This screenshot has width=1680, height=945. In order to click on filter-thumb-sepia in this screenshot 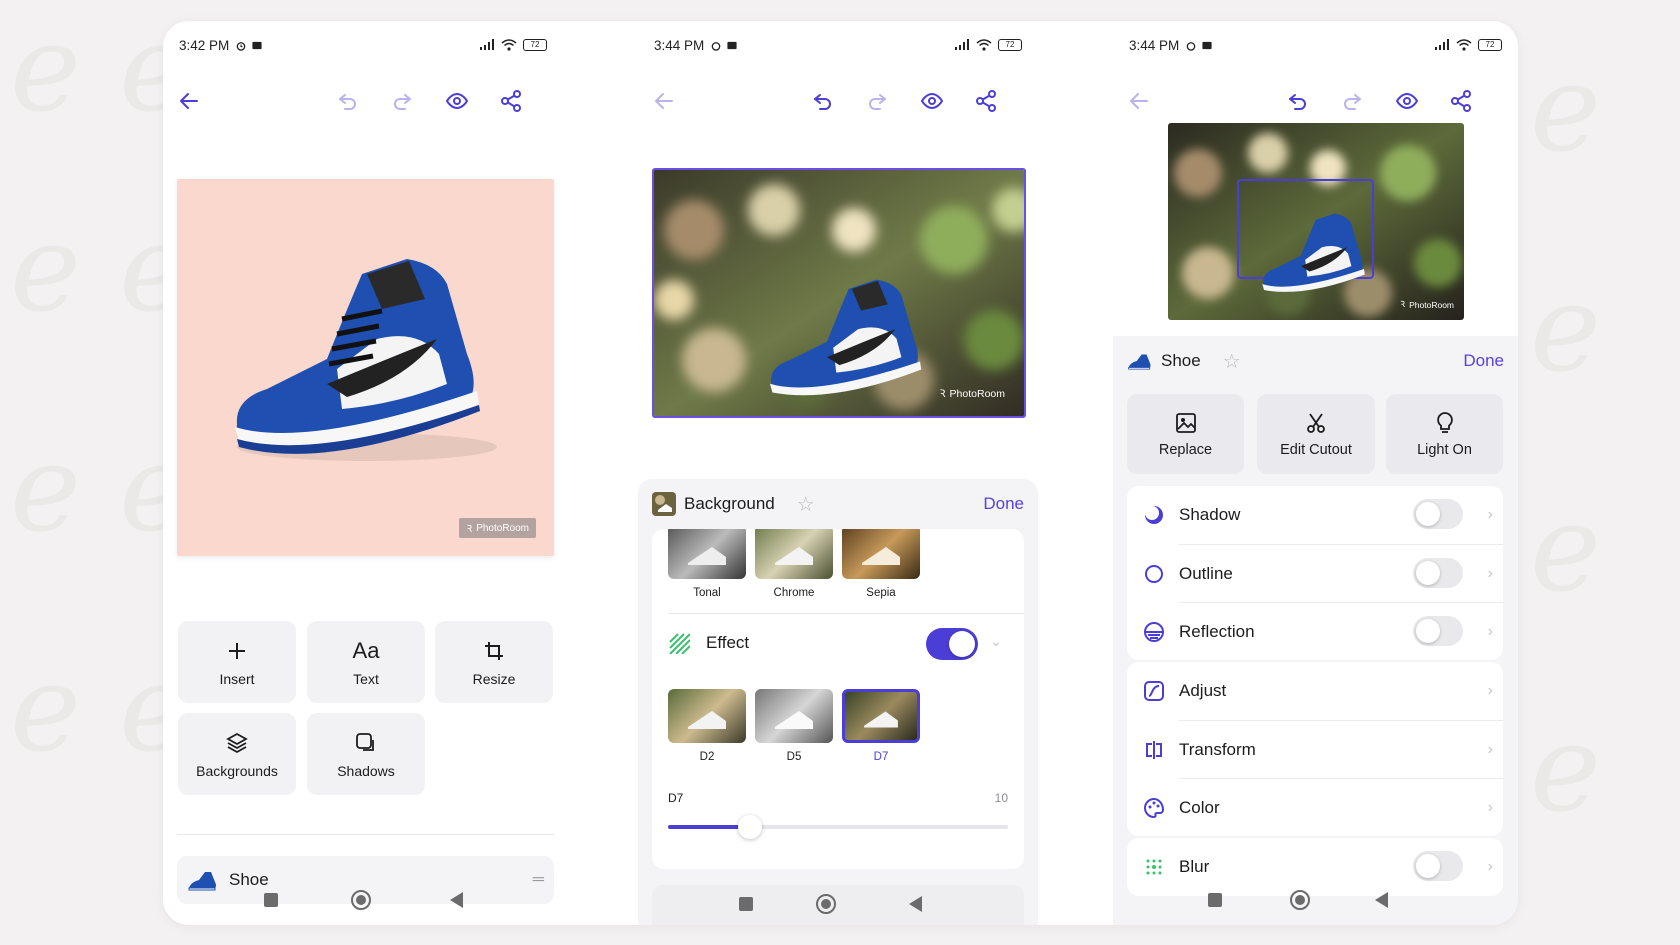, I will do `click(881, 554)`.